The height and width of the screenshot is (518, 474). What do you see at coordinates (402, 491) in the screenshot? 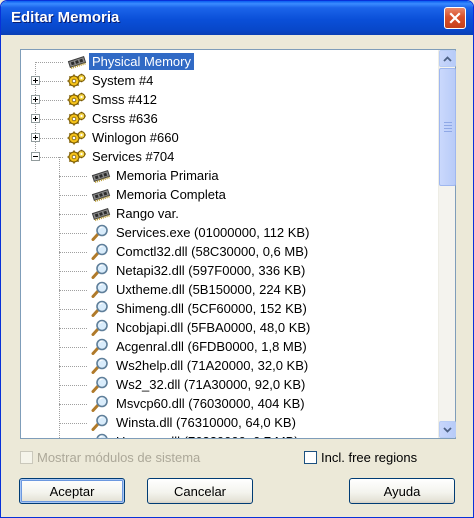
I see `help-button: Ayuda` at bounding box center [402, 491].